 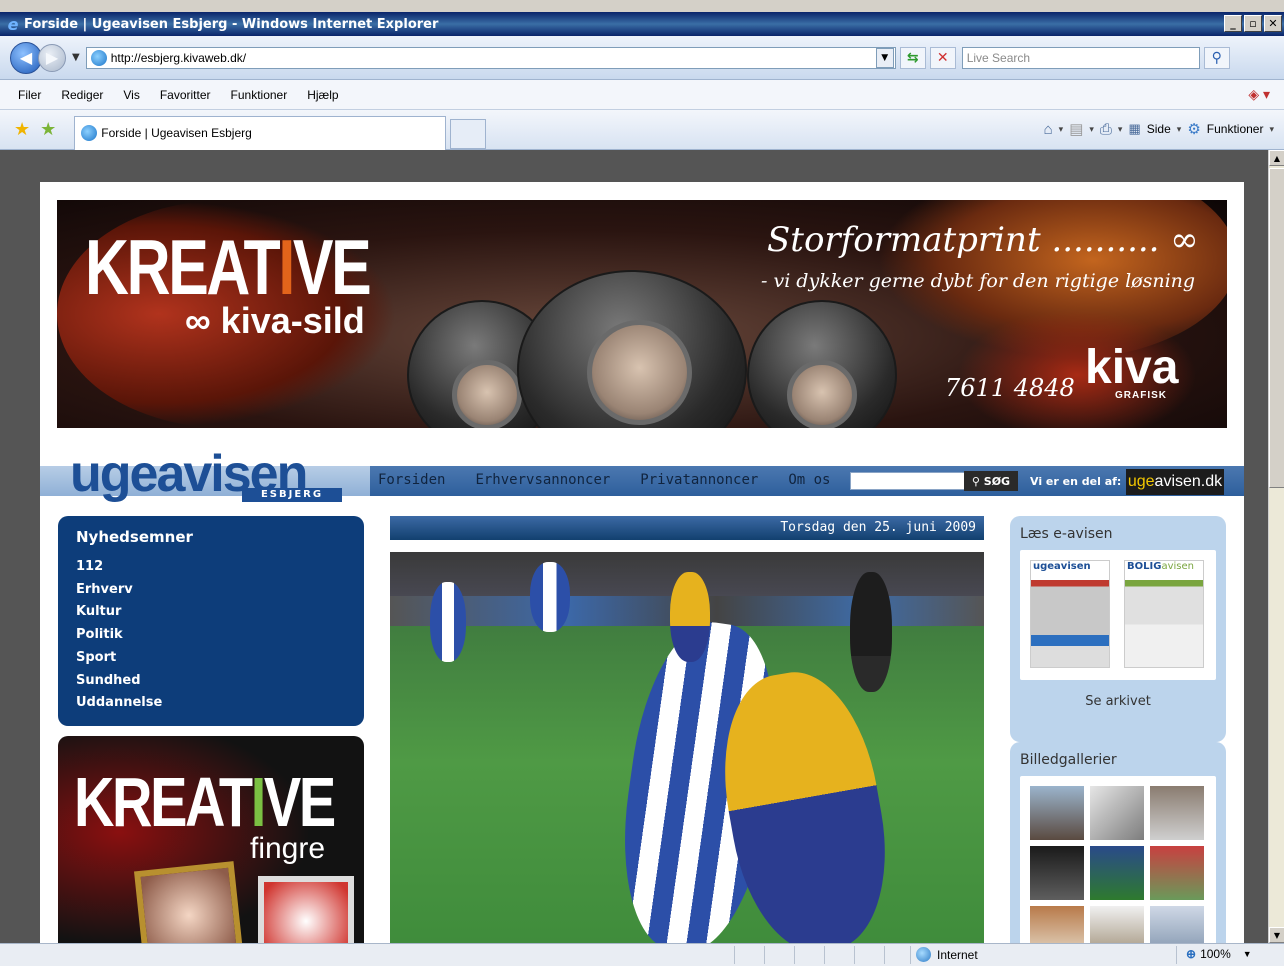 What do you see at coordinates (1273, 23) in the screenshot?
I see `close-button: ✕` at bounding box center [1273, 23].